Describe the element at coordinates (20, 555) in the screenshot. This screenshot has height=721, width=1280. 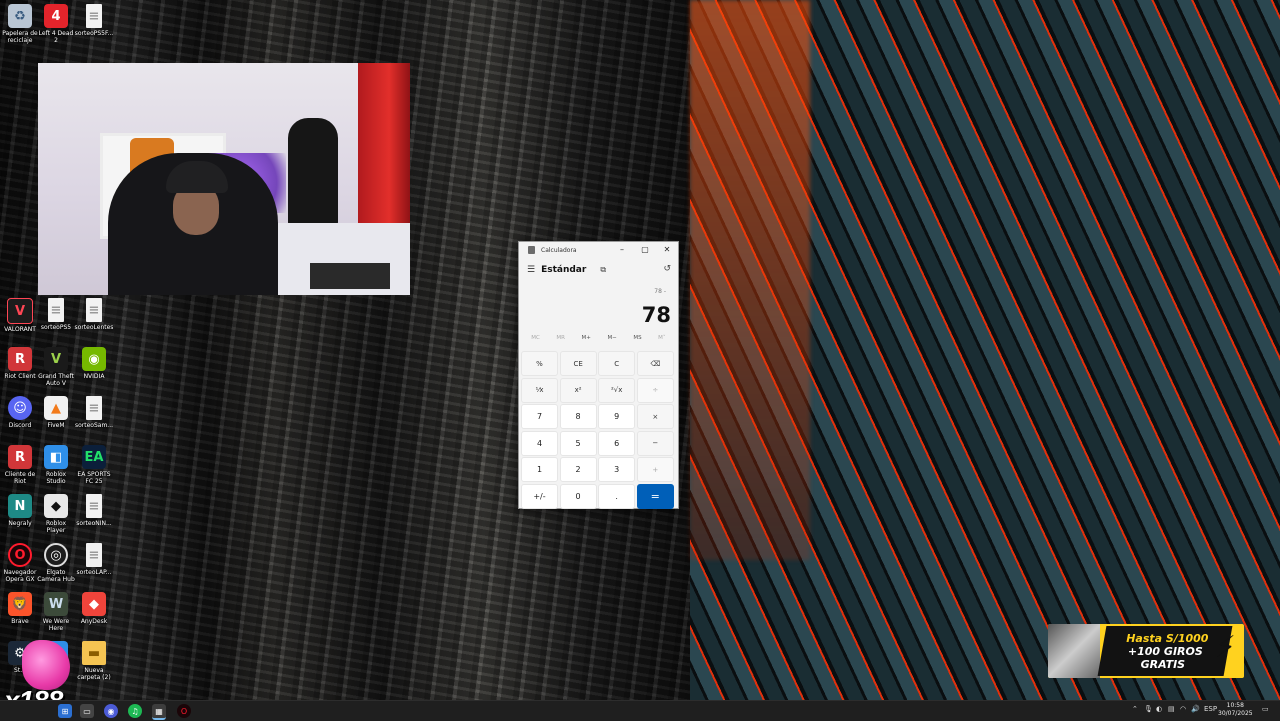
I see `opera-gx-icon: O` at that location.